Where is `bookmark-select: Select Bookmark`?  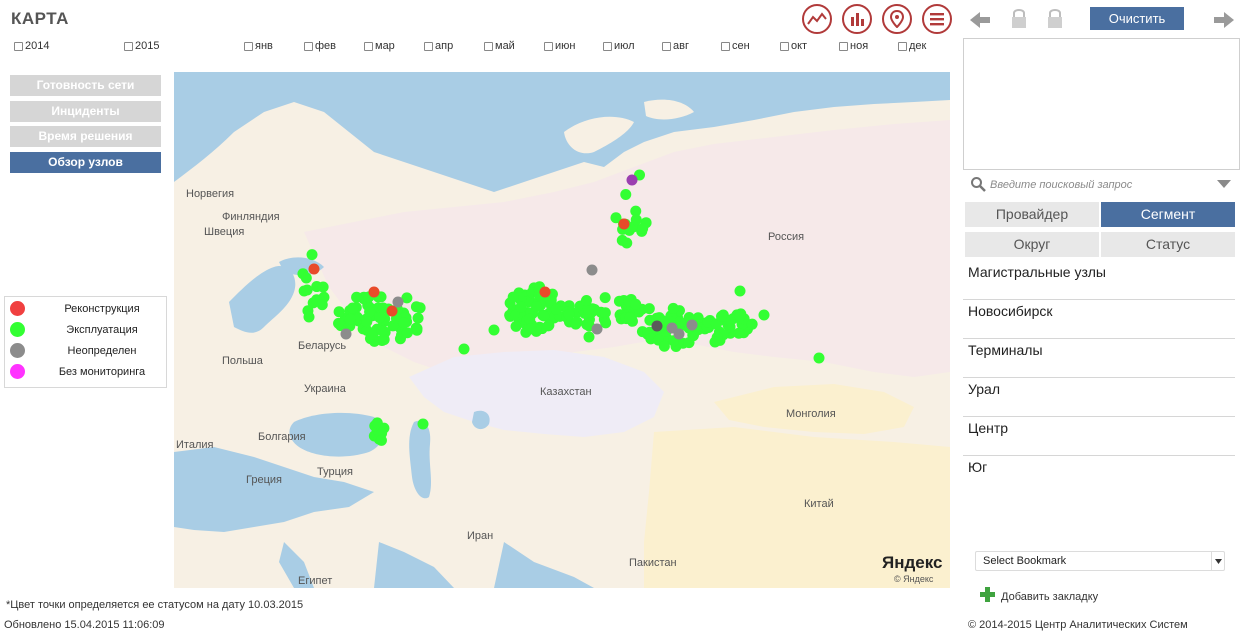 bookmark-select: Select Bookmark is located at coordinates (1100, 561).